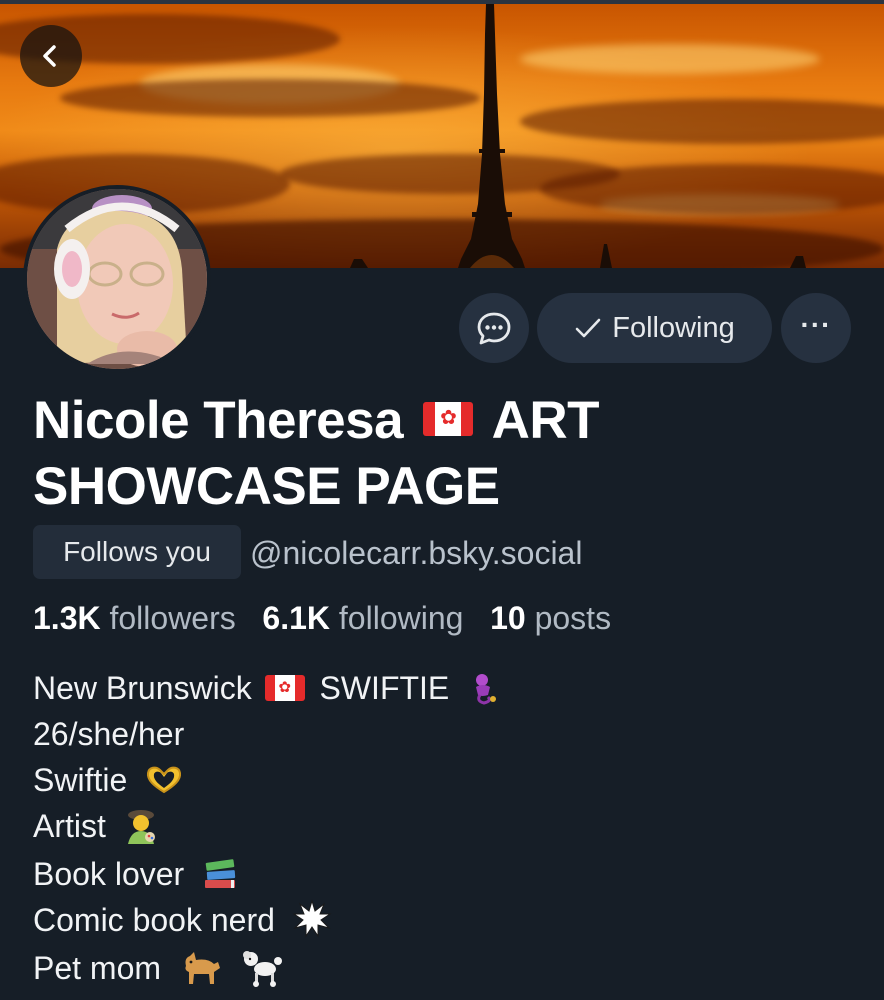 This screenshot has width=884, height=1000. Describe the element at coordinates (296, 618) in the screenshot. I see `following-count: 6.1K` at that location.